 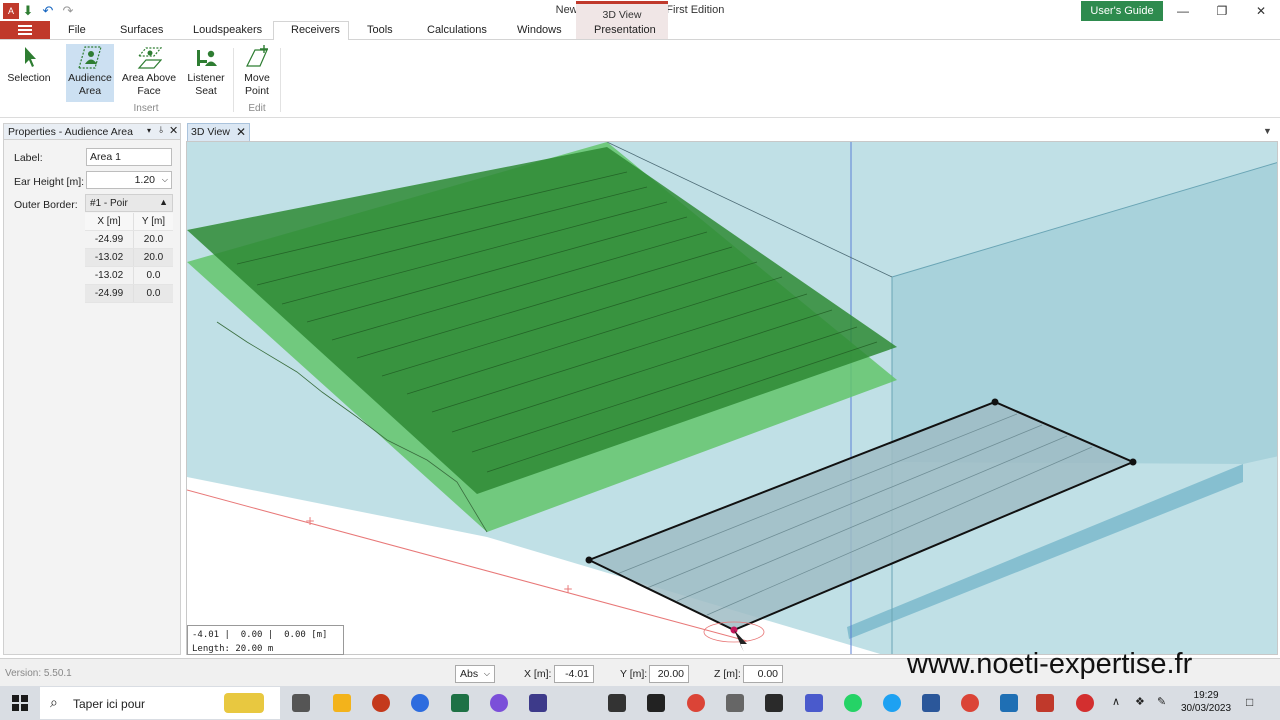 What do you see at coordinates (149, 84) in the screenshot?
I see `area-above-face-label: Area Above Face` at bounding box center [149, 84].